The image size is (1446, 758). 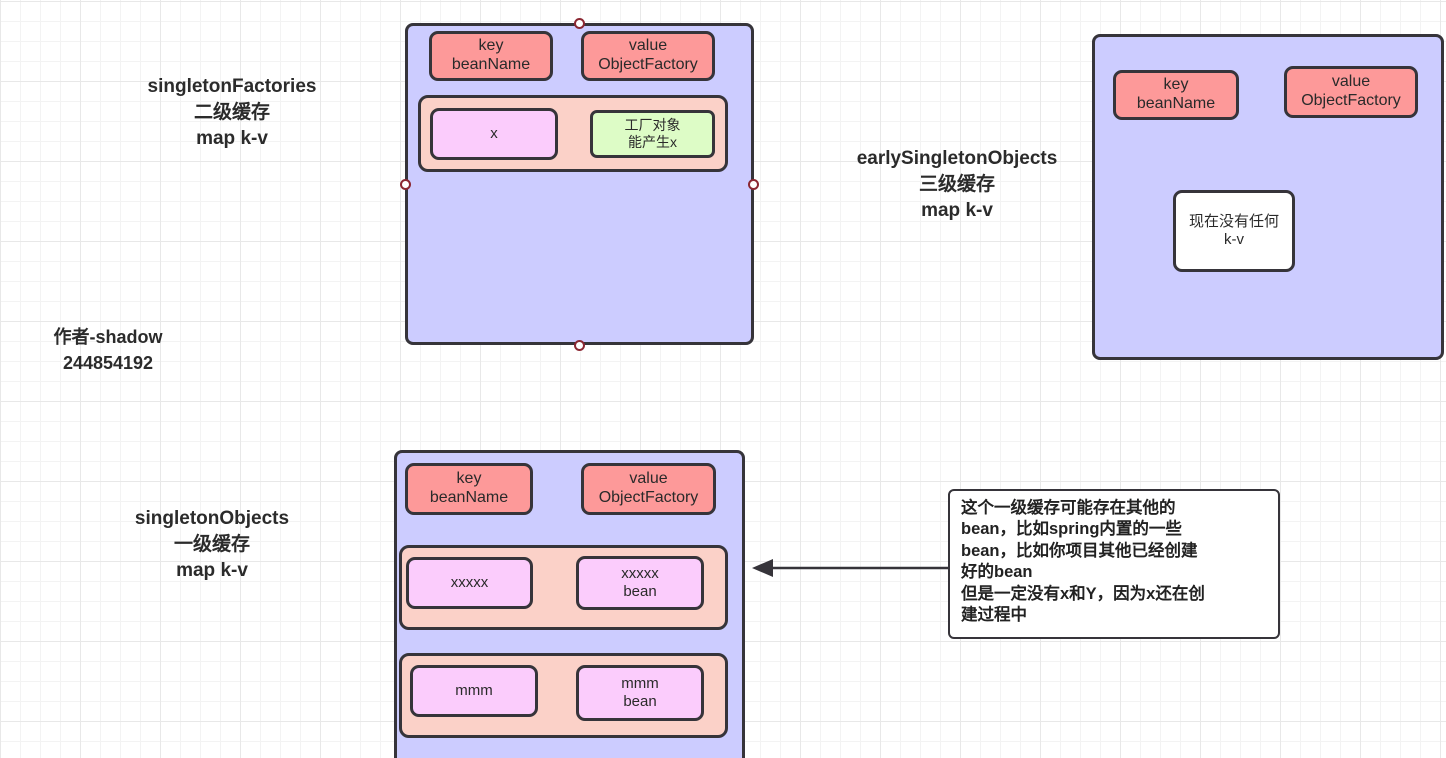 What do you see at coordinates (753, 184) in the screenshot?
I see `selection-handle-right-middle` at bounding box center [753, 184].